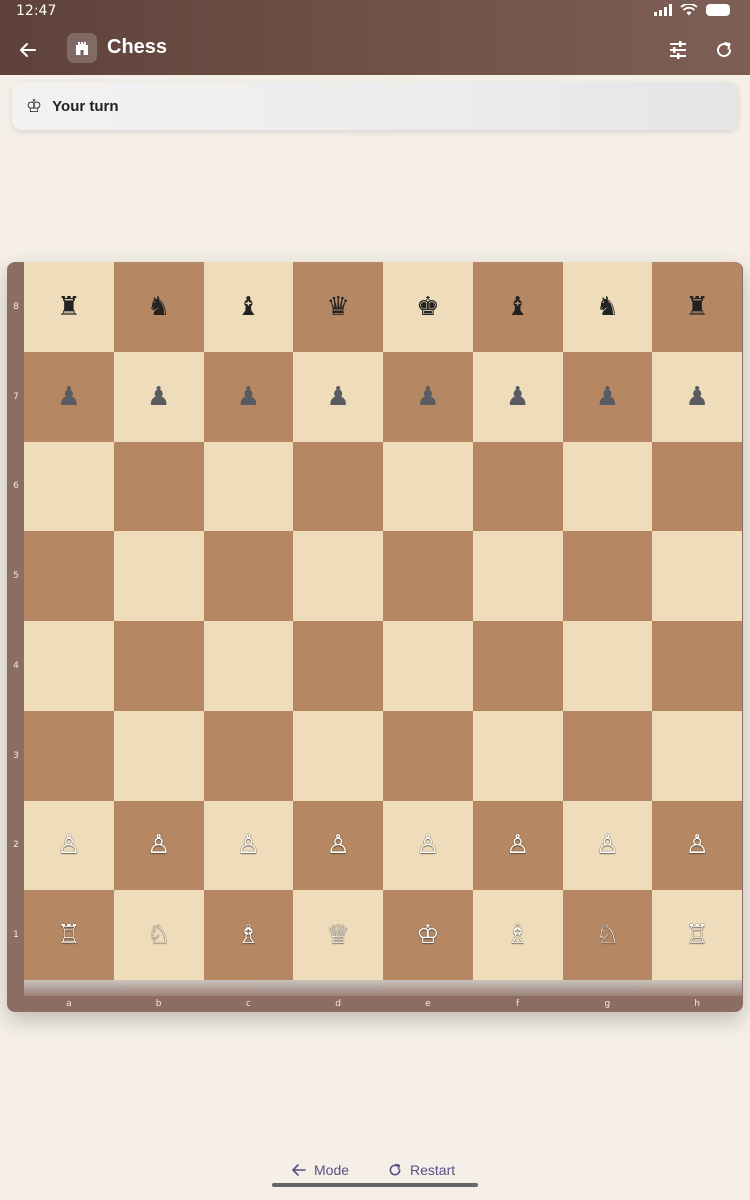 The image size is (750, 1200). I want to click on black-king-piece: ♚, so click(427, 307).